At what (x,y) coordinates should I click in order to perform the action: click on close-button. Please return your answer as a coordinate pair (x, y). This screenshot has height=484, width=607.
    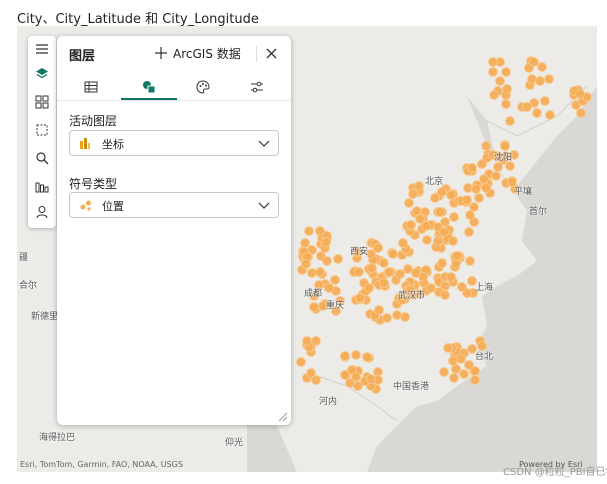
    Looking at the image, I should click on (271, 53).